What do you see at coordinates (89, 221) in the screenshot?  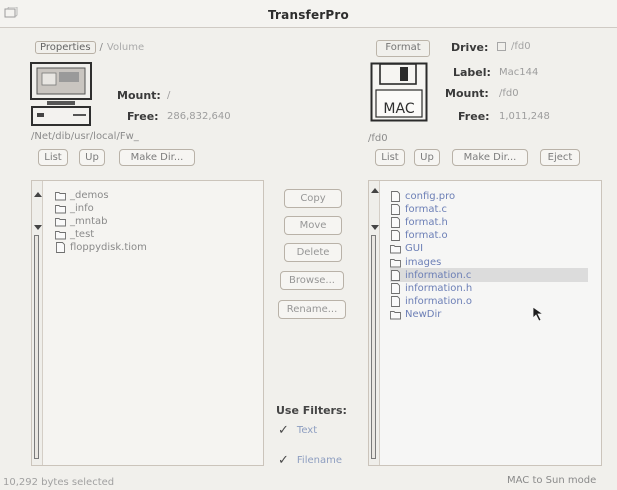 I see `file-name: _mntab` at bounding box center [89, 221].